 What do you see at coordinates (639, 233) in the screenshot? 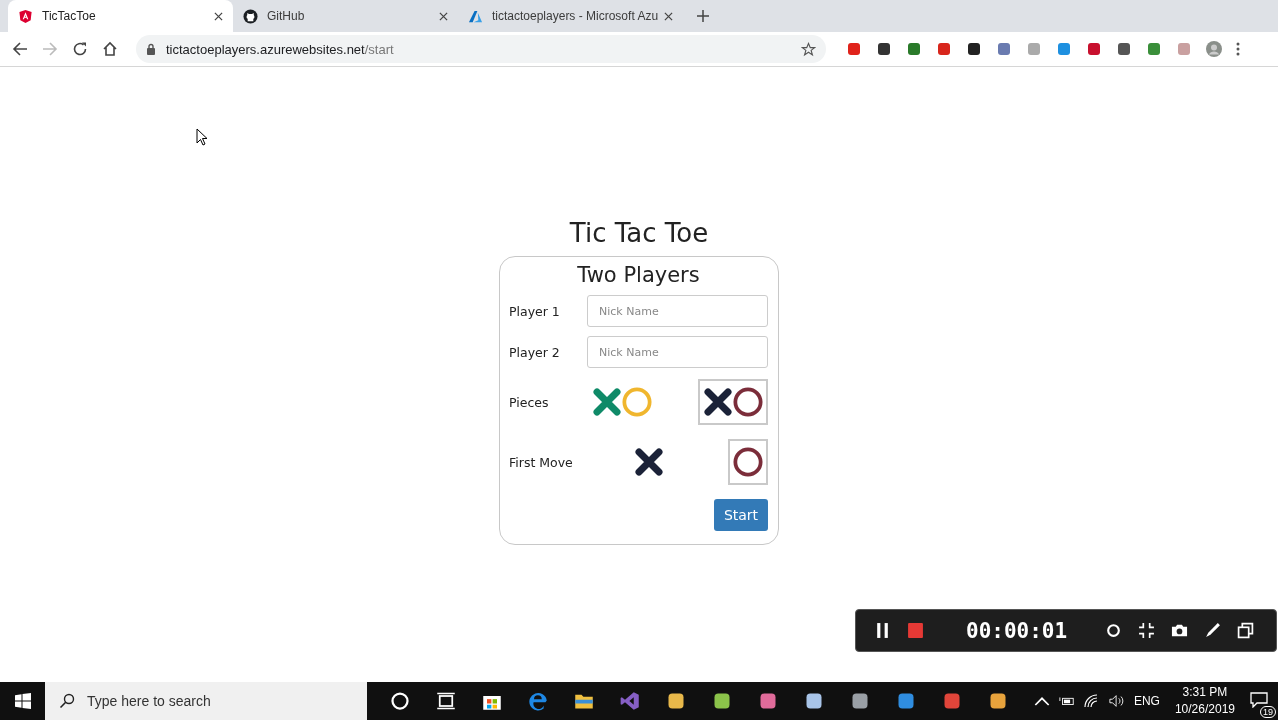
I see `page-title: Tic Tac Toe` at bounding box center [639, 233].